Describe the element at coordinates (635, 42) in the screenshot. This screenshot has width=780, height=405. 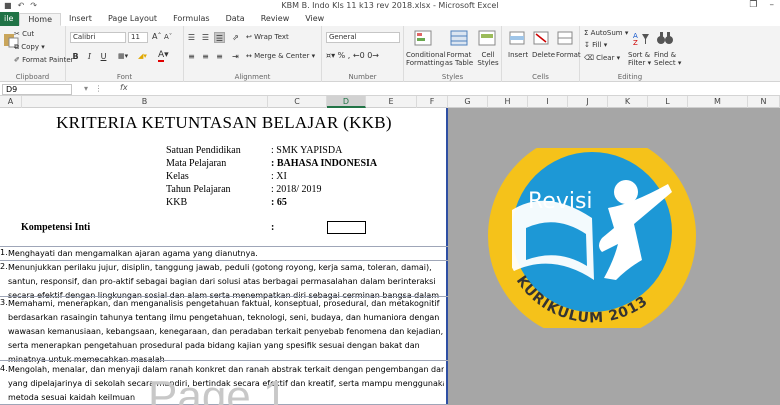
I see `svg-text: Z` at that location.